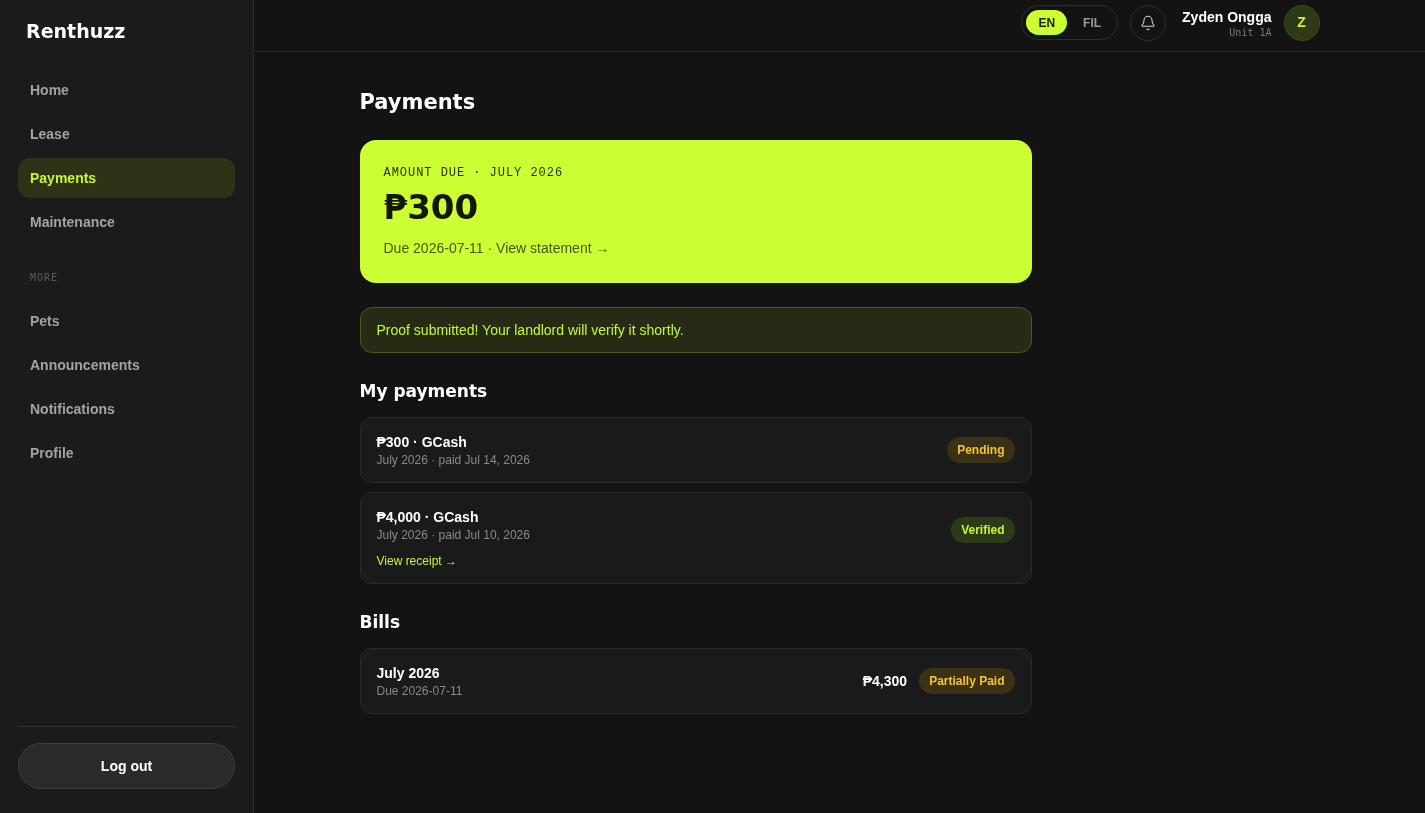 Image resolution: width=1425 pixels, height=813 pixels. Describe the element at coordinates (1227, 17) in the screenshot. I see `user-name: Zyden Ongga` at that location.